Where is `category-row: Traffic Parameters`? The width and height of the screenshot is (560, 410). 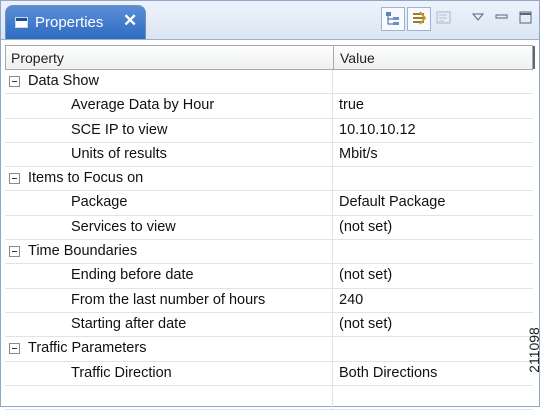 category-row: Traffic Parameters is located at coordinates (269, 349).